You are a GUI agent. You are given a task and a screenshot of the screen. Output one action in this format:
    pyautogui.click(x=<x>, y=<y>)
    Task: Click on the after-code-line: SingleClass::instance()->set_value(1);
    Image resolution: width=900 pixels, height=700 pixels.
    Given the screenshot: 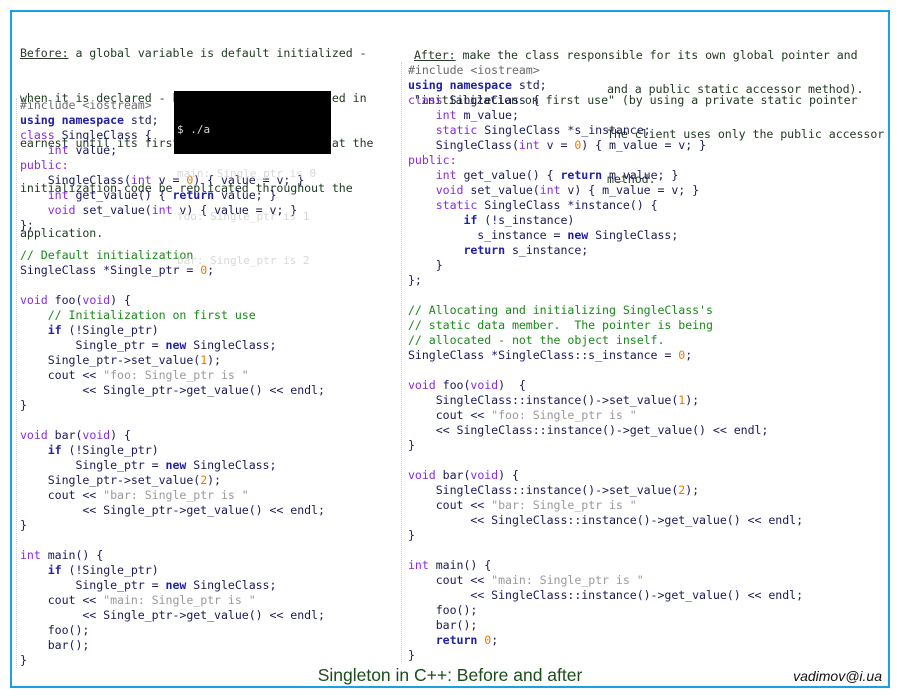 What is the action you would take?
    pyautogui.click(x=605, y=400)
    